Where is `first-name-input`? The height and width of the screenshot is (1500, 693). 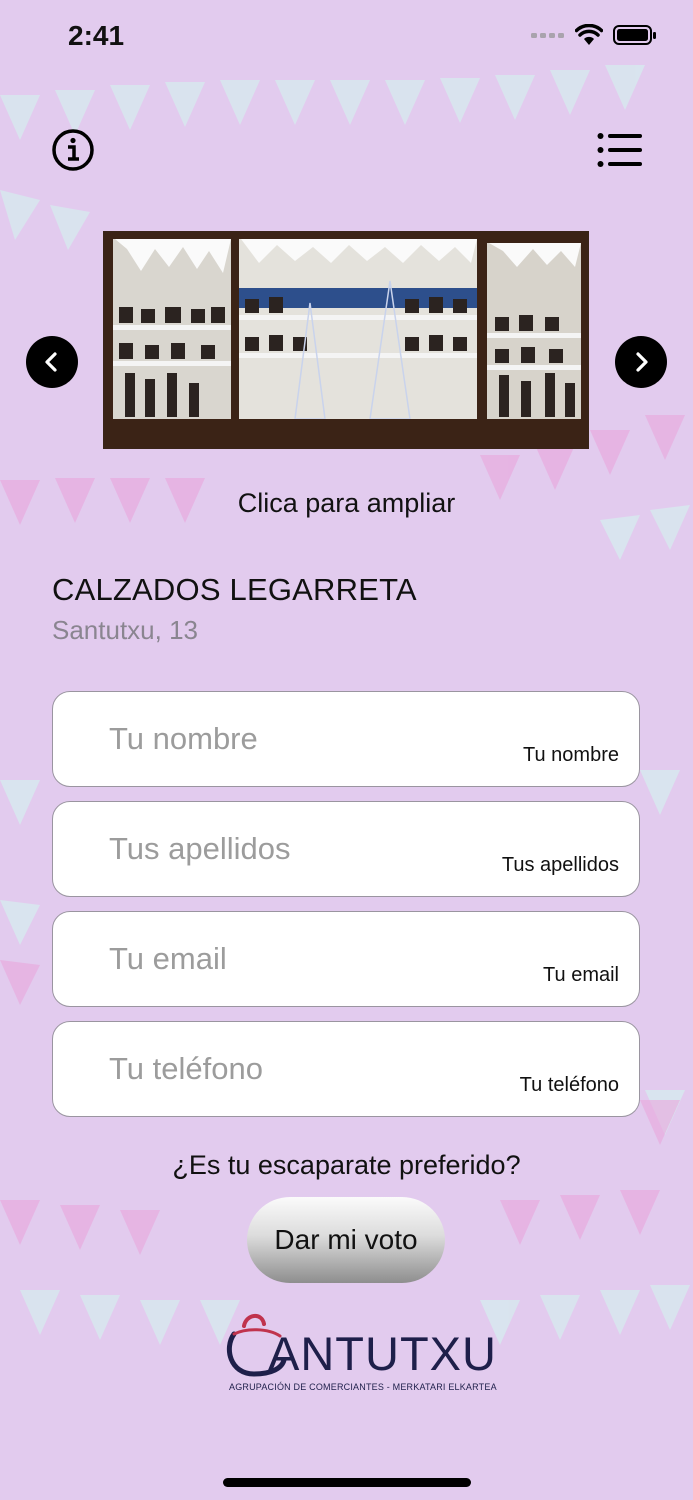 first-name-input is located at coordinates (319, 739).